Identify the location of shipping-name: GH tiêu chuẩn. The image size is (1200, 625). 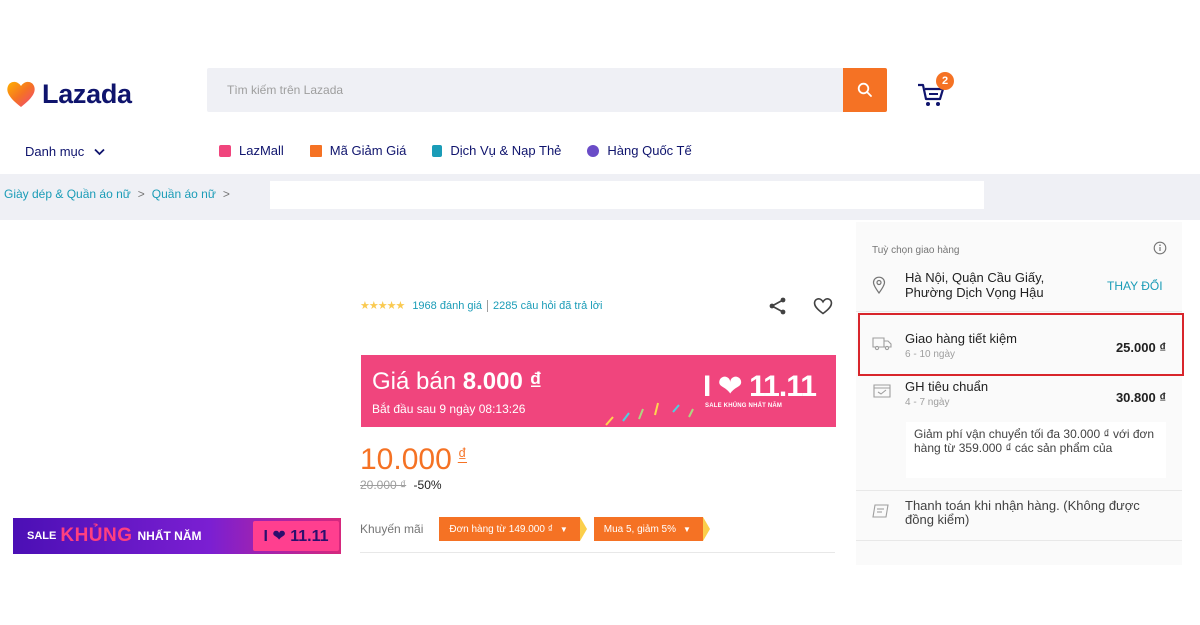
(947, 386).